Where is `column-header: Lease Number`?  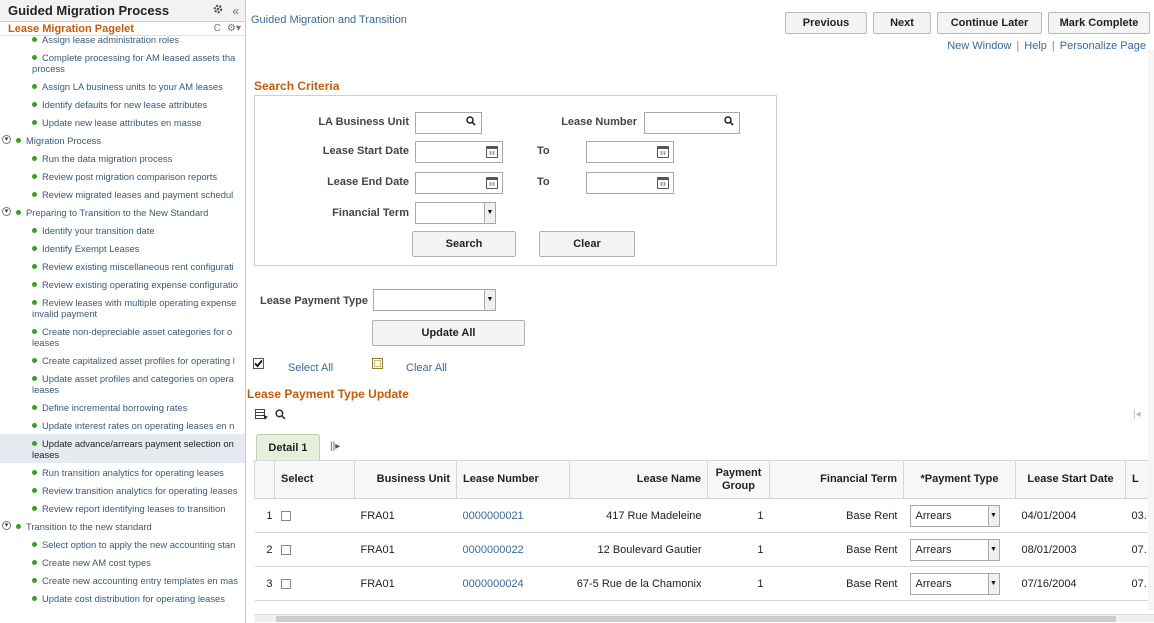
column-header: Lease Number is located at coordinates (513, 479).